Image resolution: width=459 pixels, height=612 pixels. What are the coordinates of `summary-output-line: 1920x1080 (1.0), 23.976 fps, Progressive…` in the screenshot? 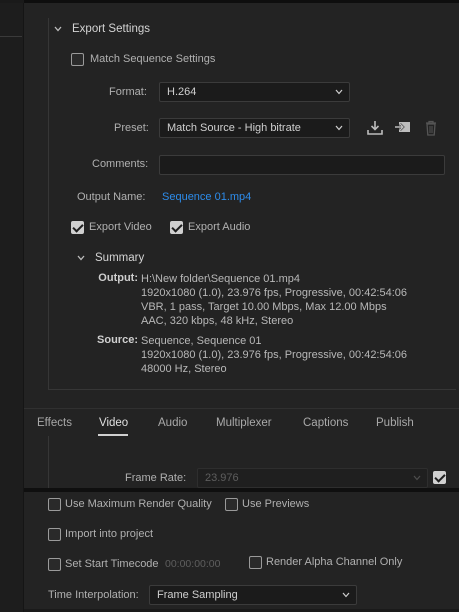 It's located at (274, 293).